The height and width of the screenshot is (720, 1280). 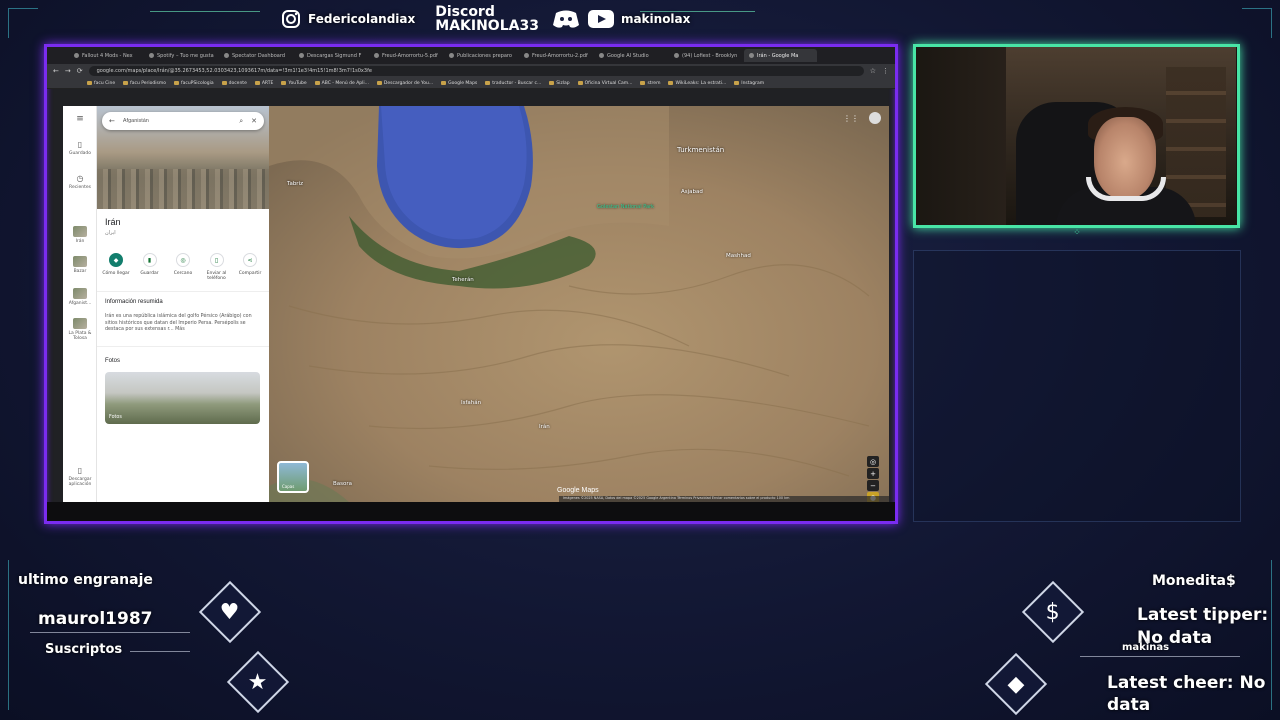 I want to click on bookmark-item: YouTube, so click(x=294, y=83).